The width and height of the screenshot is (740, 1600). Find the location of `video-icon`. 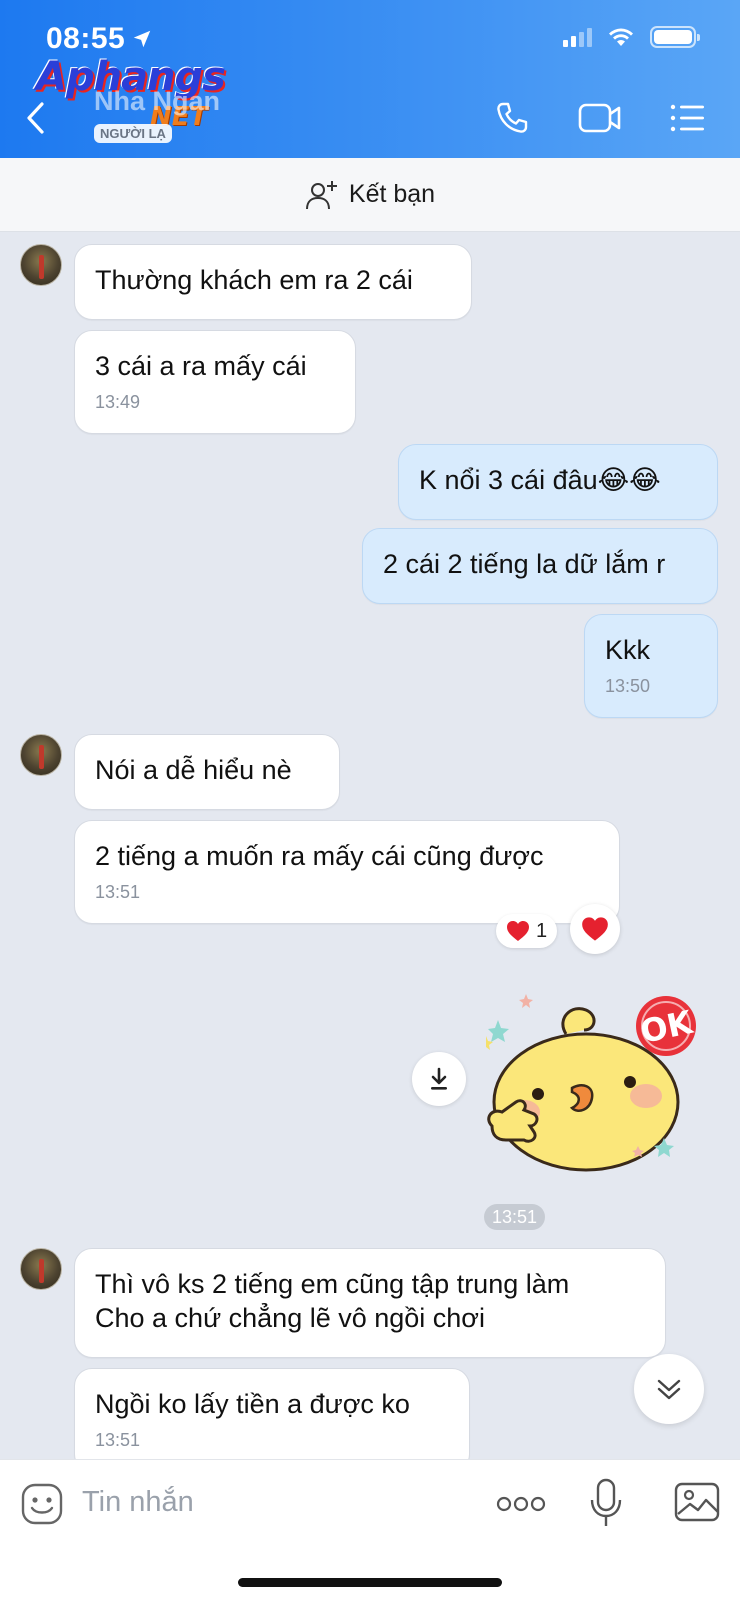

video-icon is located at coordinates (599, 118).